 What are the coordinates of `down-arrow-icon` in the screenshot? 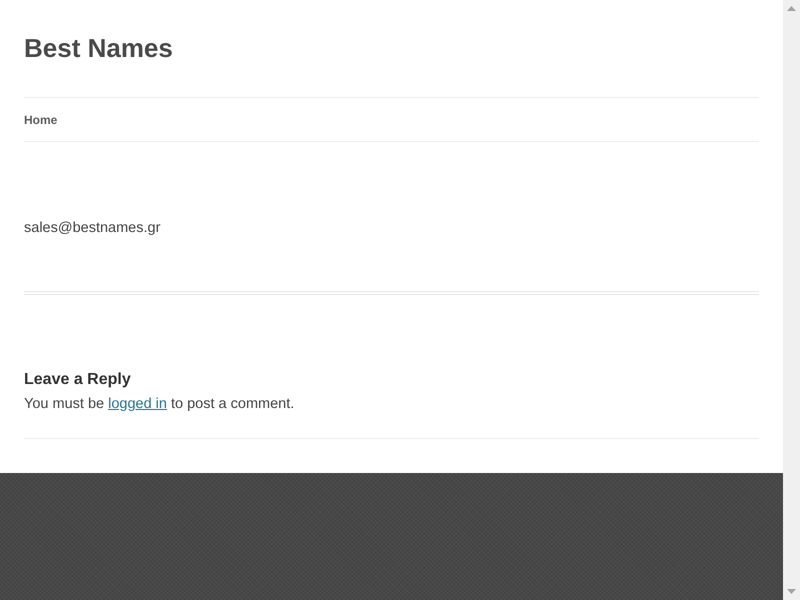 It's located at (791, 591).